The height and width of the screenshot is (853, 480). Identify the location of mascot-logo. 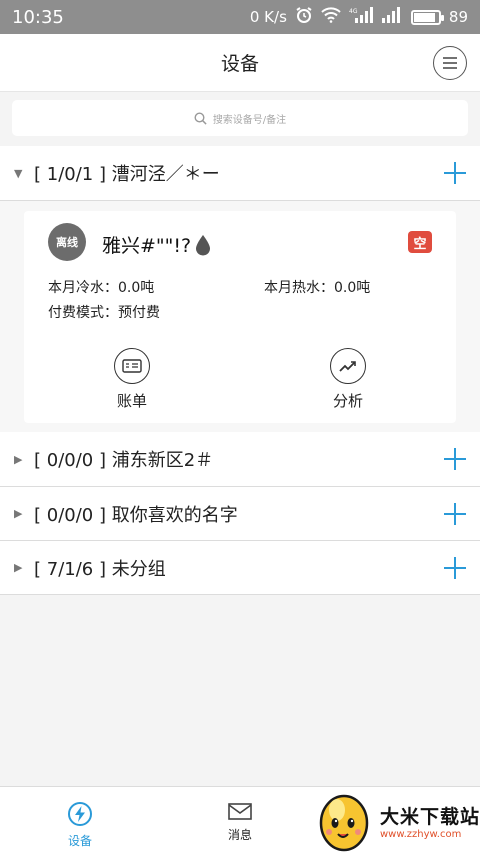
(344, 822).